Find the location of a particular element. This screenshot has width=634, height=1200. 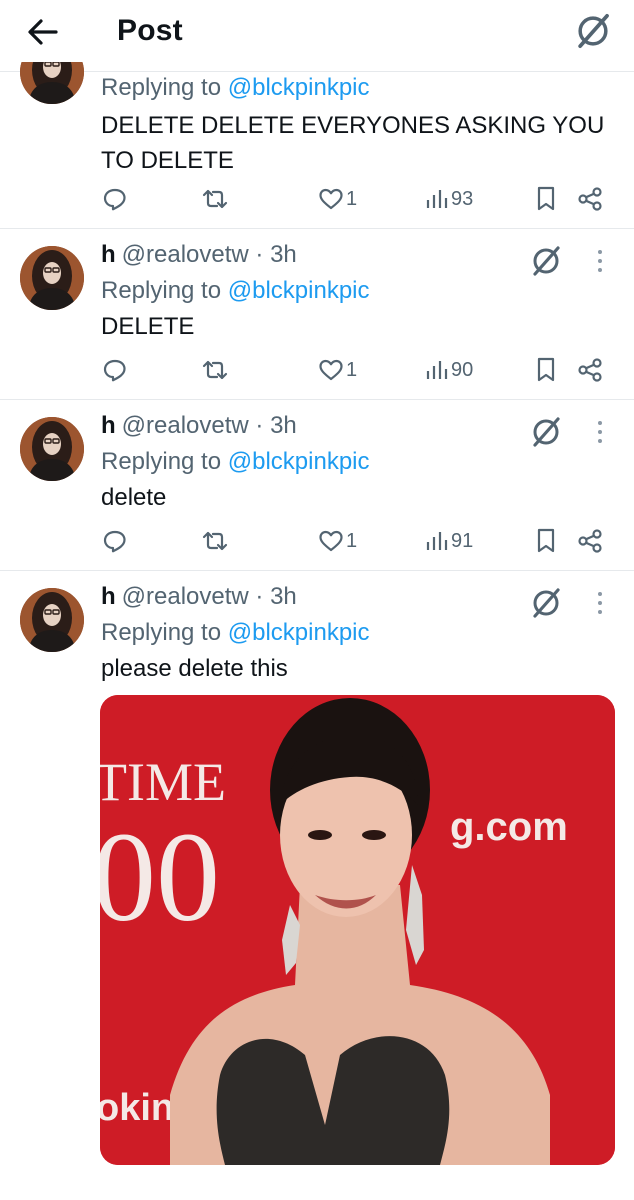

backdrop-text-100: 00 is located at coordinates (160, 877).